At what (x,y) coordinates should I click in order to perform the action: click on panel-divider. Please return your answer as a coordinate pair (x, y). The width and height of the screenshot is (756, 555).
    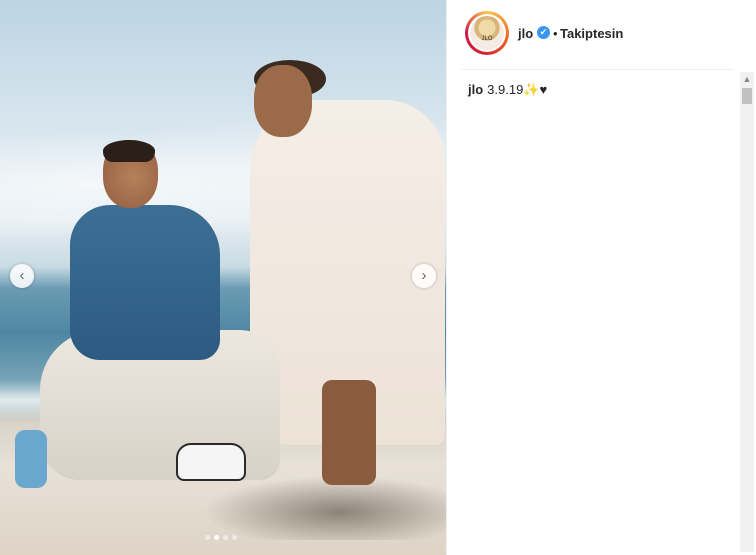
    Looking at the image, I should click on (446, 277).